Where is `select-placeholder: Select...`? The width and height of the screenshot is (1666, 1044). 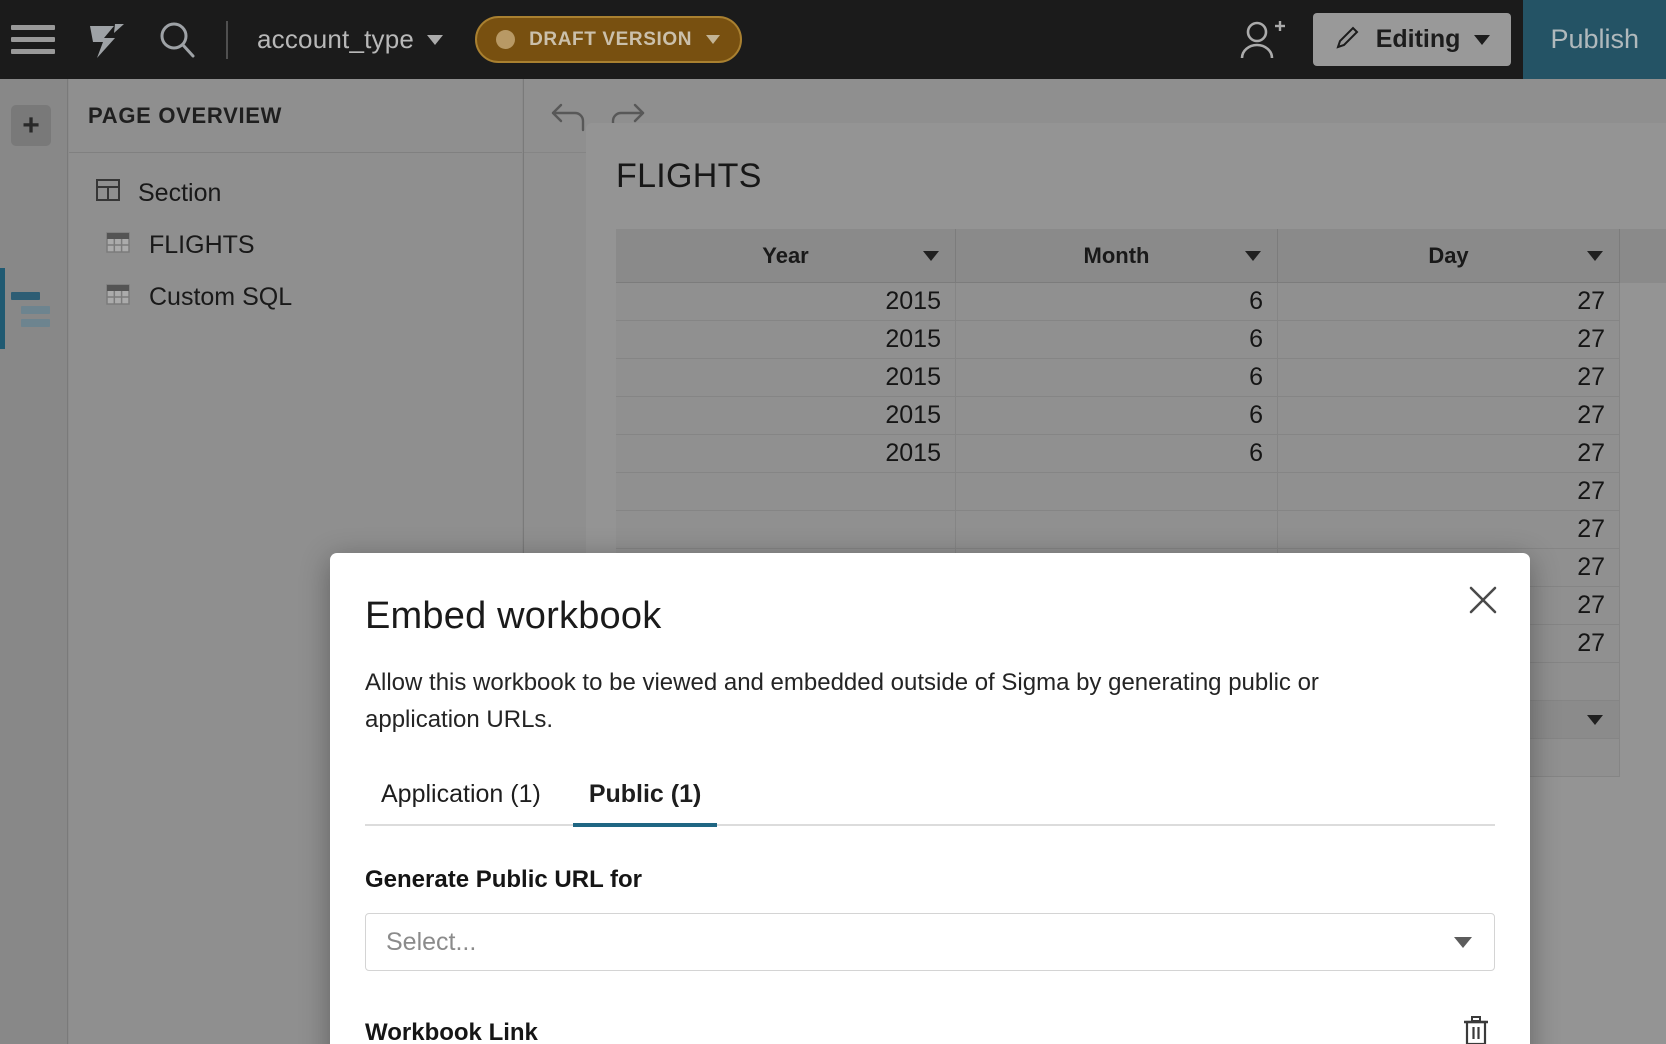 select-placeholder: Select... is located at coordinates (431, 941).